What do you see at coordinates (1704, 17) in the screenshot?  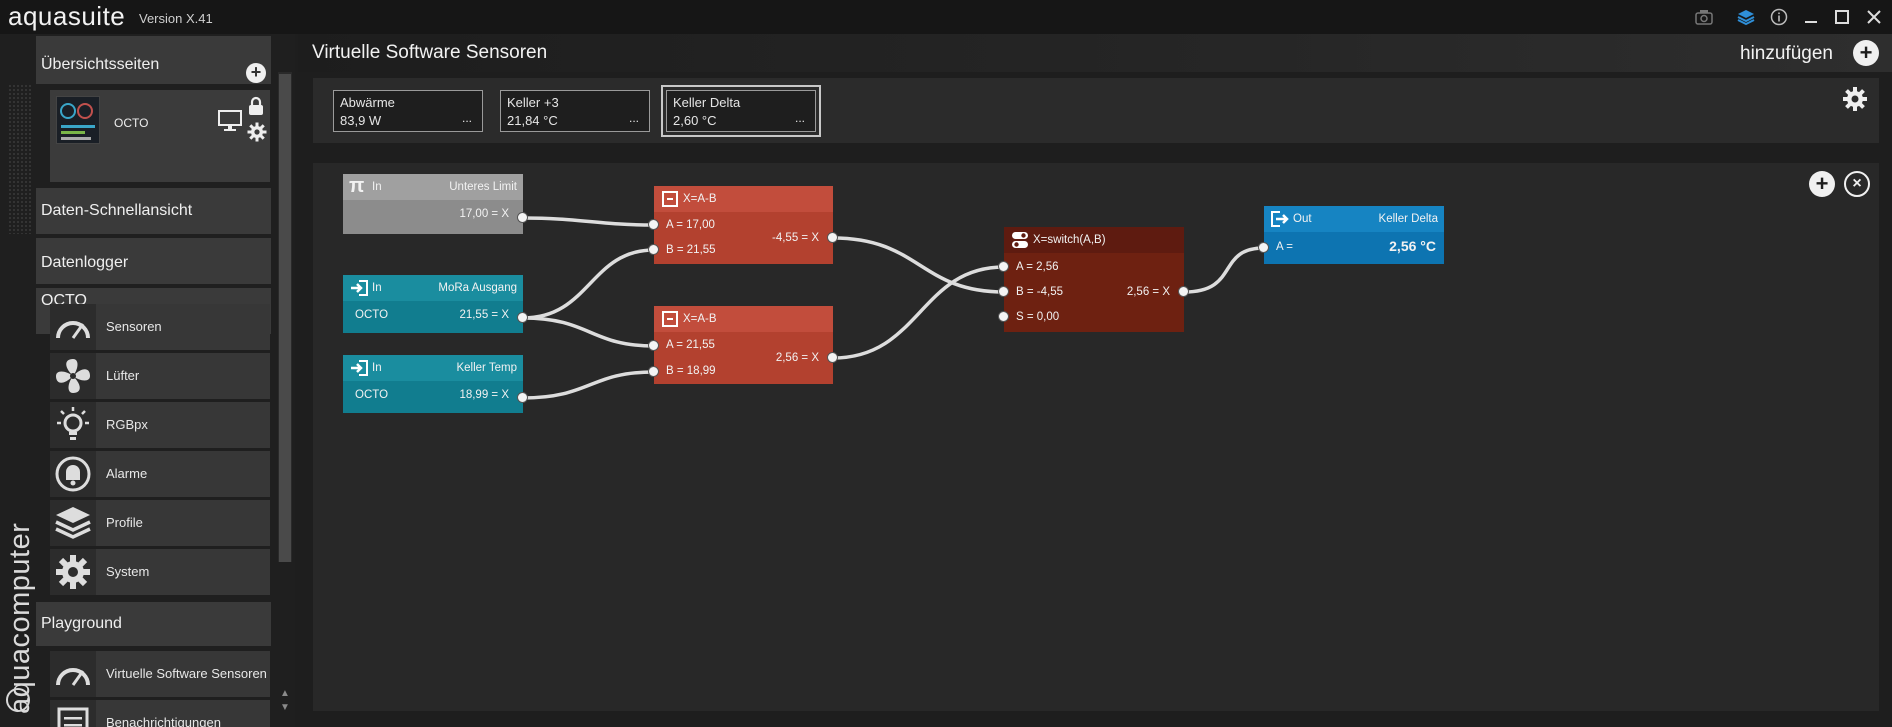 I see `camera-icon` at bounding box center [1704, 17].